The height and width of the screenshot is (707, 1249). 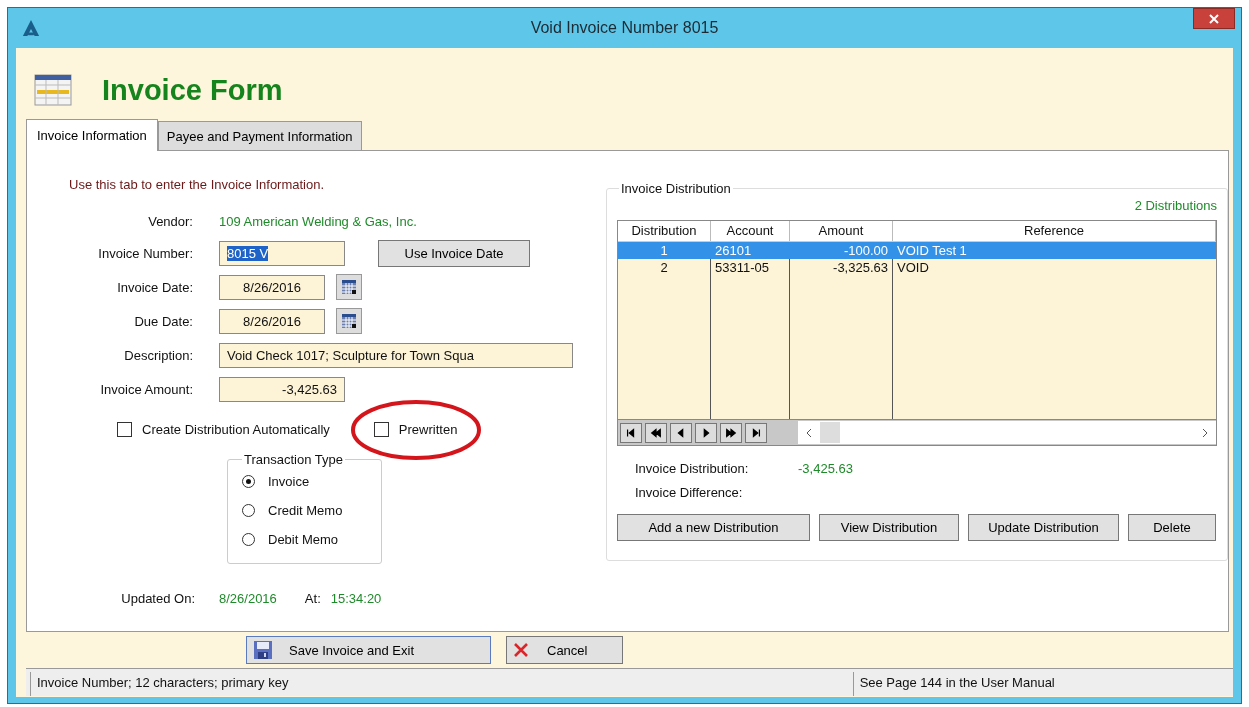 I want to click on field-label: Invoice Amount:, so click(x=146, y=389).